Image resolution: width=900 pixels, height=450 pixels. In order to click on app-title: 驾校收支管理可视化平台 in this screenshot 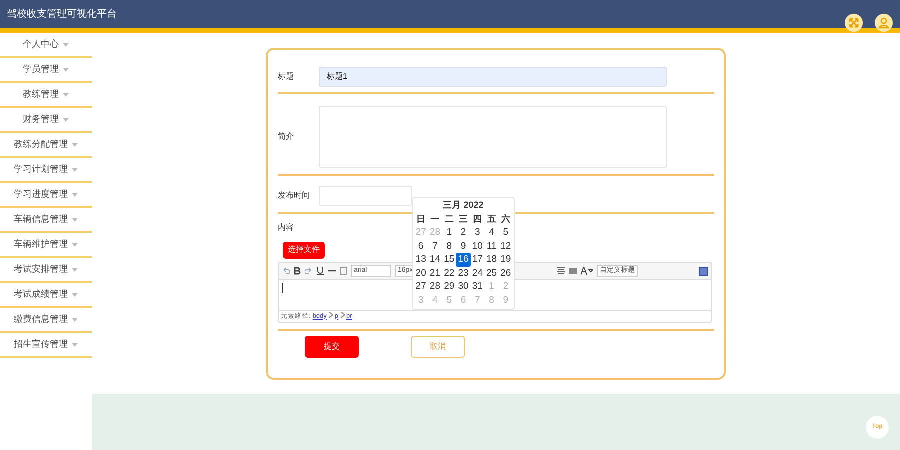, I will do `click(62, 15)`.